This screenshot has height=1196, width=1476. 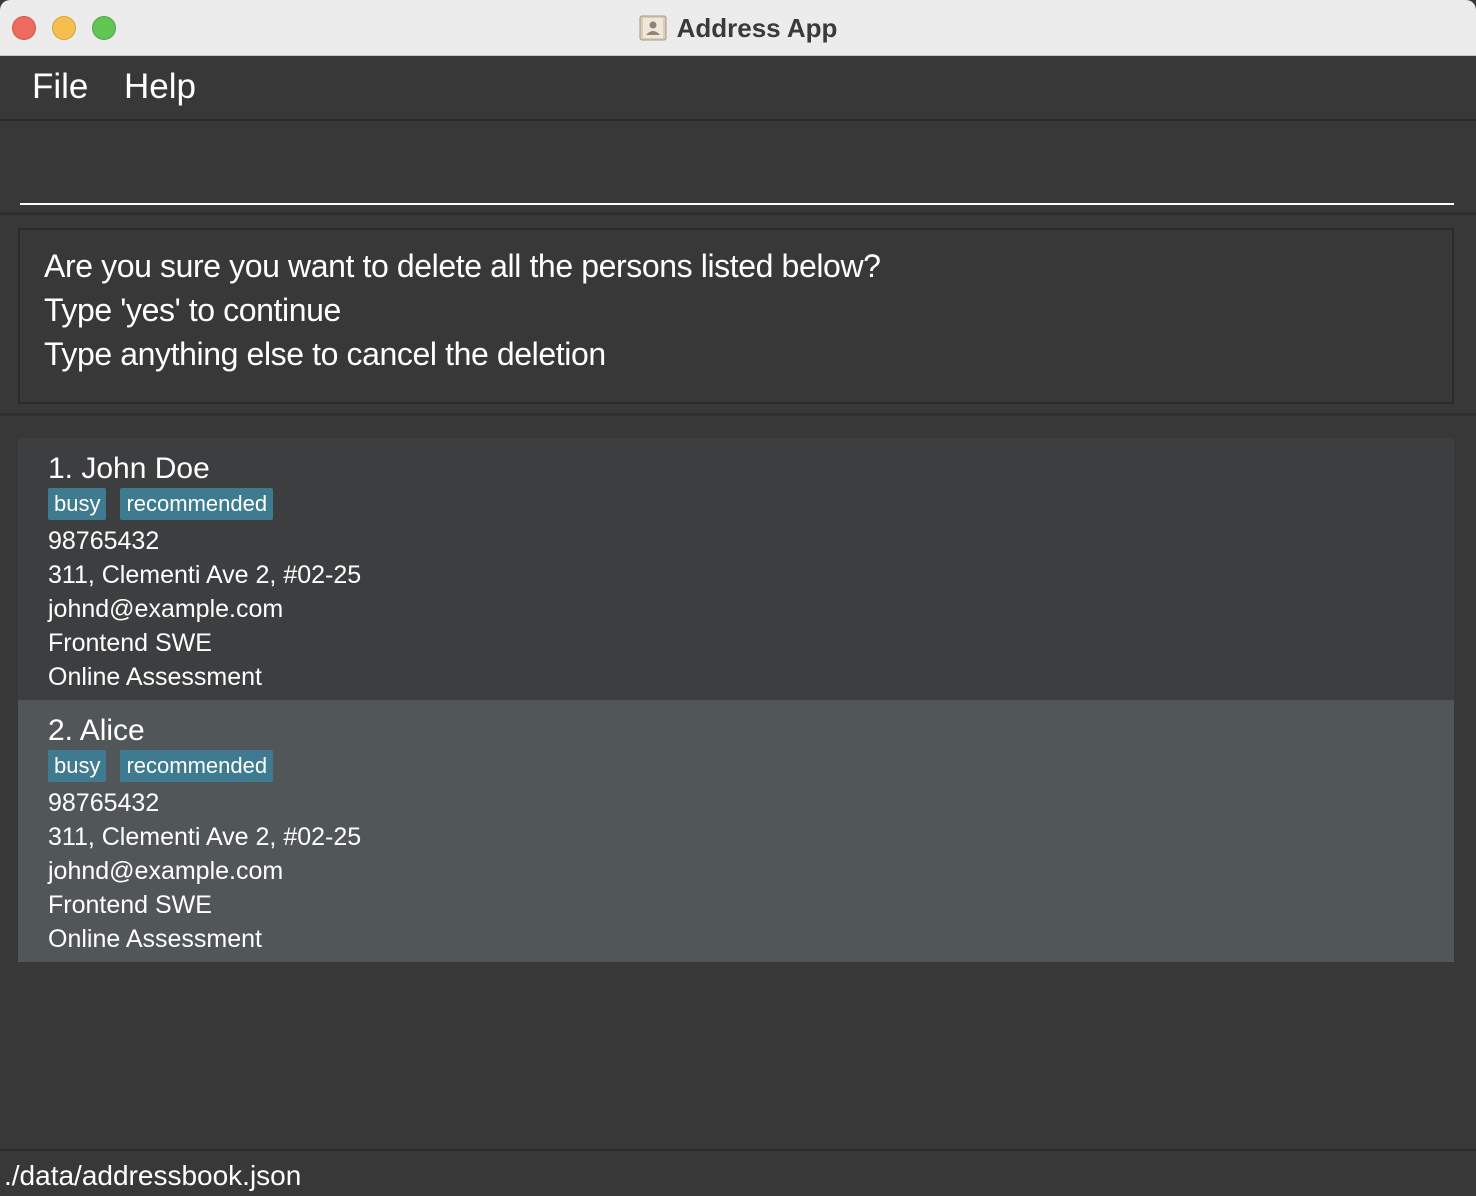 I want to click on window-title-group: Address App, so click(x=738, y=28).